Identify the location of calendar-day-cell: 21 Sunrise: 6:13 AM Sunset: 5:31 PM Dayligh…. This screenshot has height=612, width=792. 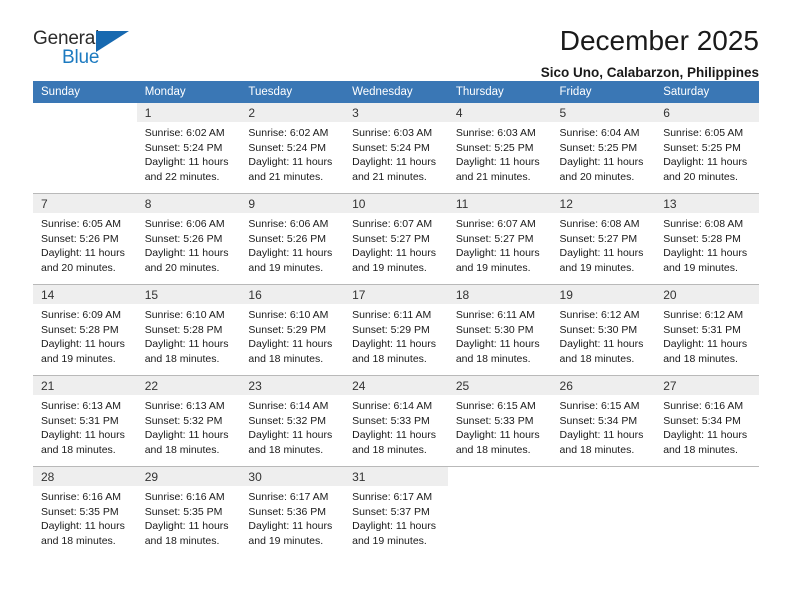
(85, 421).